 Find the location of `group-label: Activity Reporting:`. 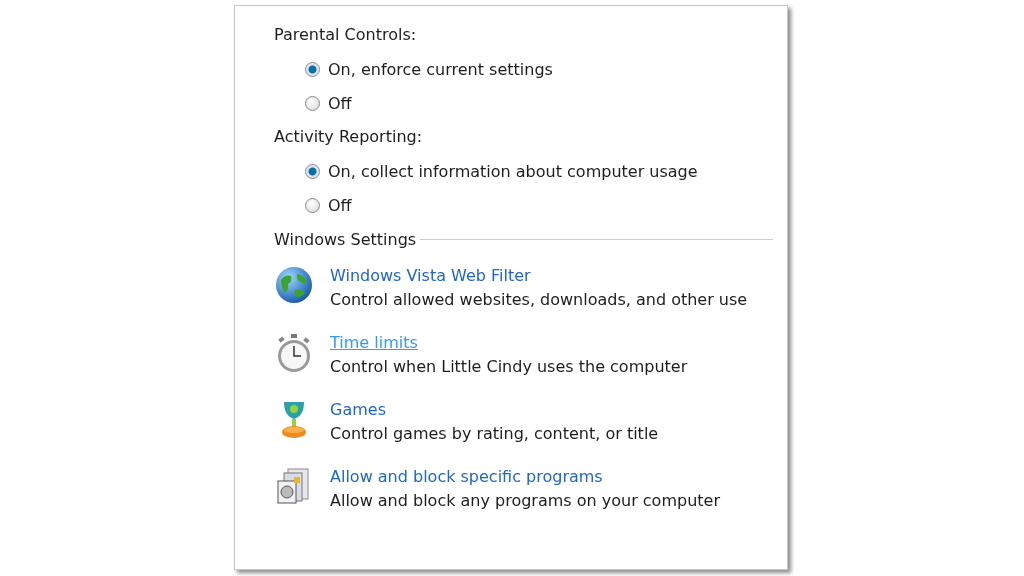

group-label: Activity Reporting: is located at coordinates (349, 137).